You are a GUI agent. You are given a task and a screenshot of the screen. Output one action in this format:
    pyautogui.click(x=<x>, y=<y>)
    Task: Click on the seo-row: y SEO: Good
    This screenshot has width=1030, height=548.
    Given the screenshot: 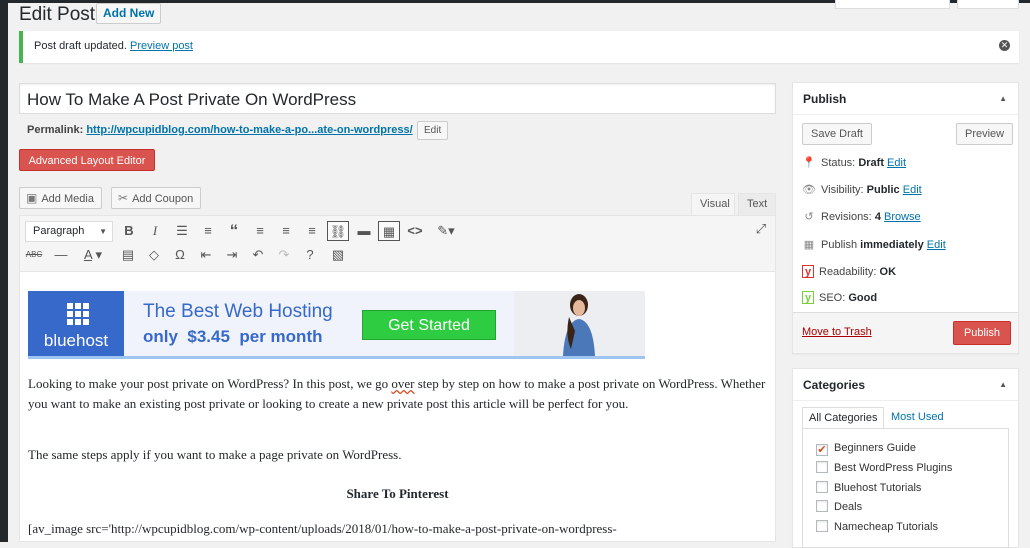 What is the action you would take?
    pyautogui.click(x=839, y=297)
    